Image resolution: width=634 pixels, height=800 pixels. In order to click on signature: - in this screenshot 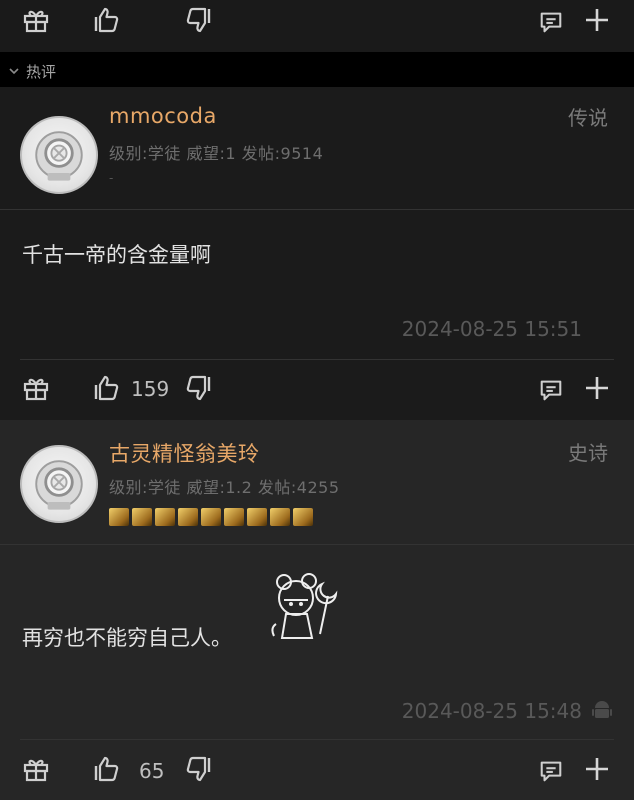, I will do `click(111, 178)`.